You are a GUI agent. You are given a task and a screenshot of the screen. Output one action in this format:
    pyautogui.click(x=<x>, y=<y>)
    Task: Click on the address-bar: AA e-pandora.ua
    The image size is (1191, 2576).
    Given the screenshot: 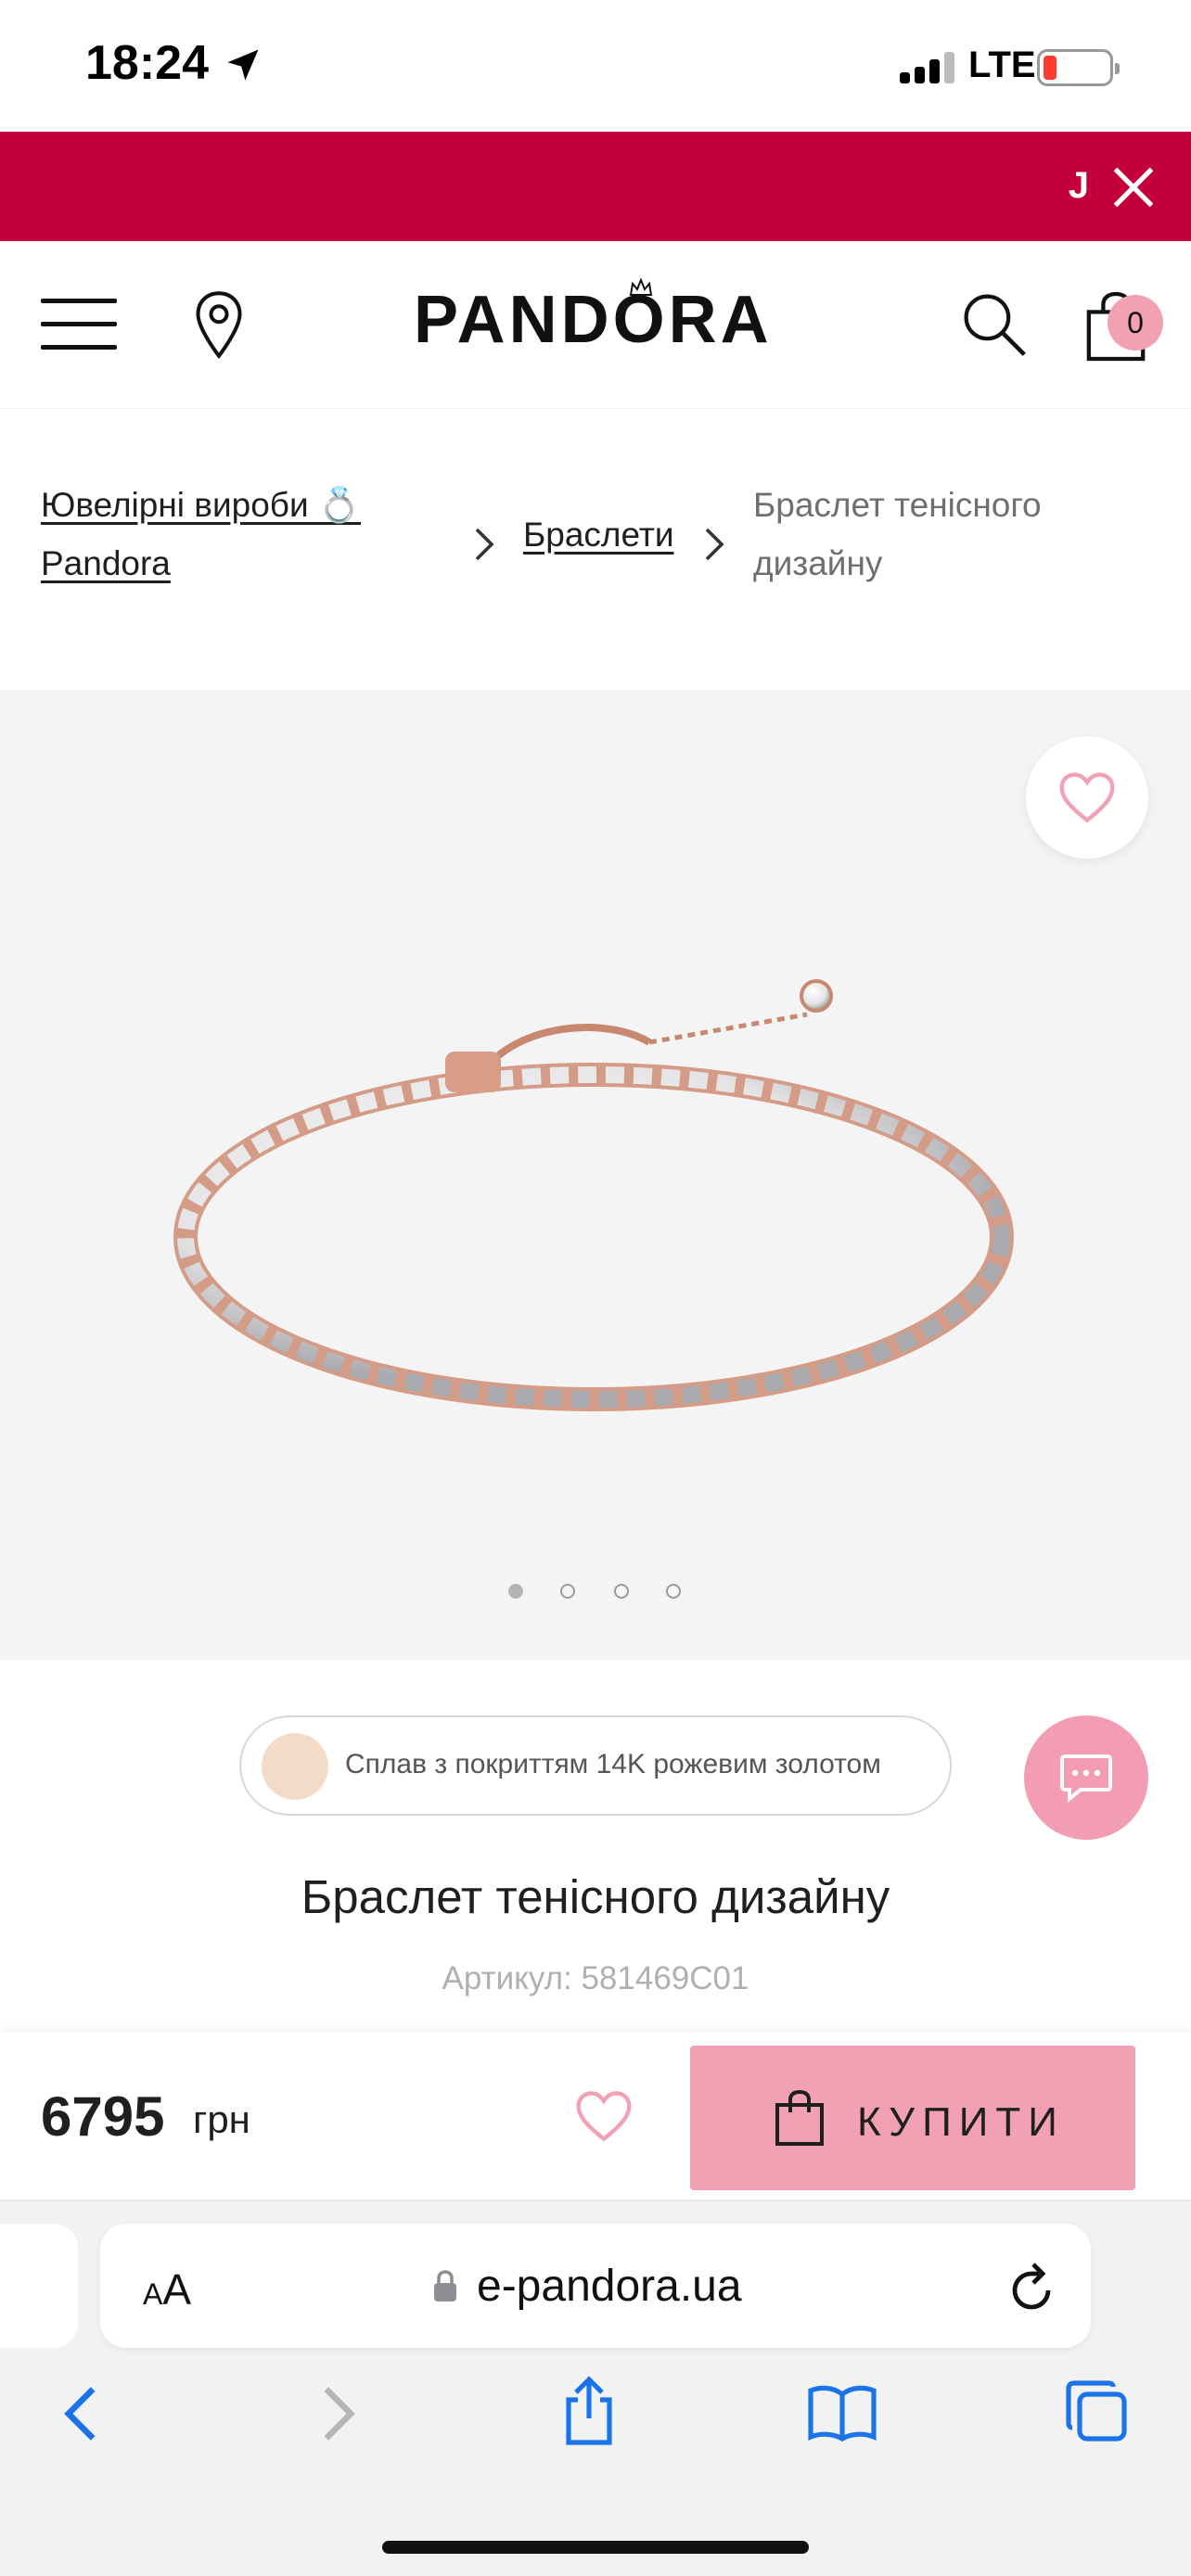 What is the action you would take?
    pyautogui.click(x=595, y=2286)
    